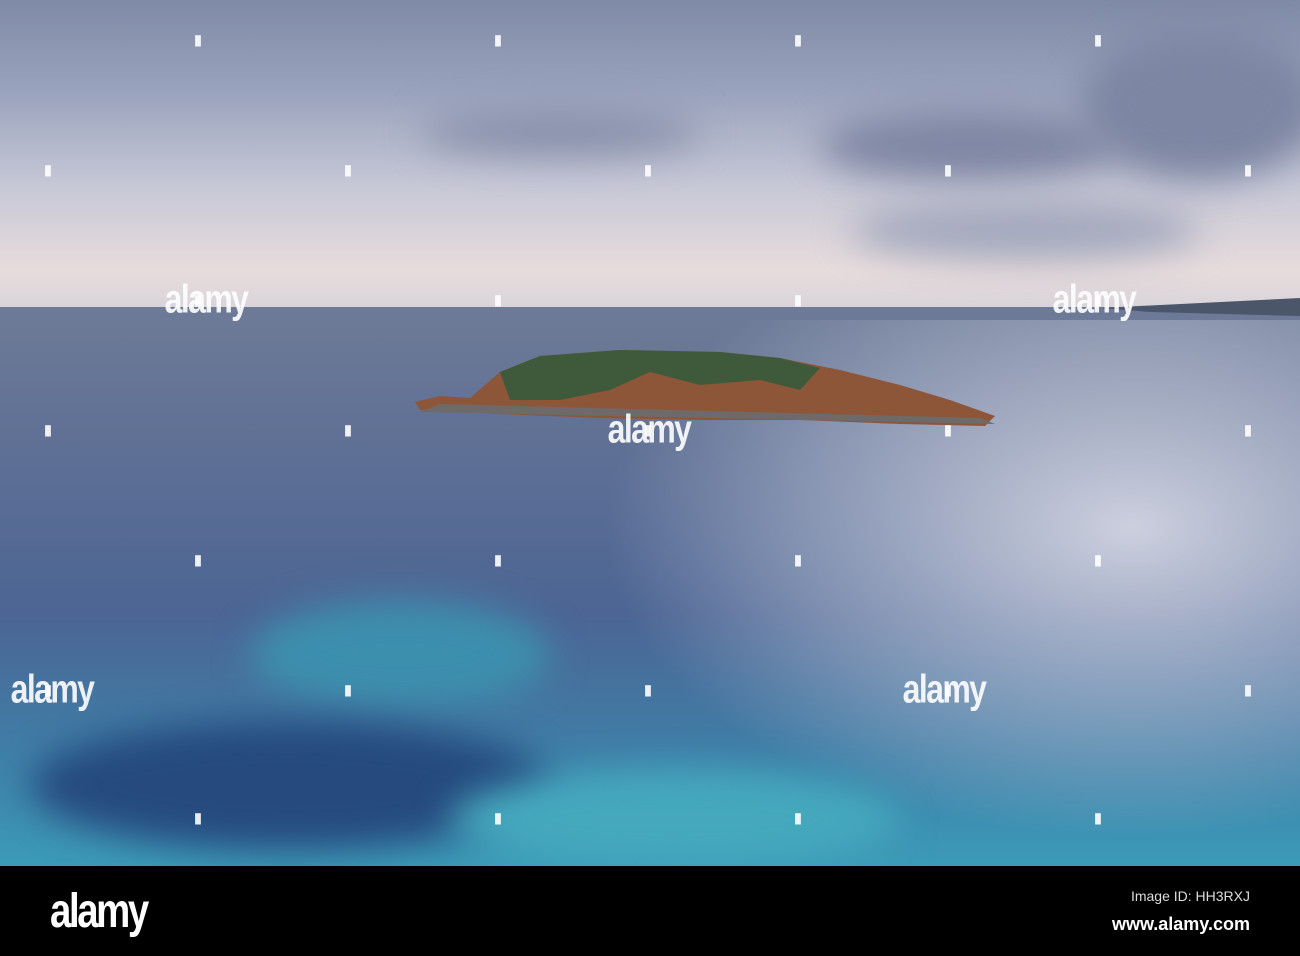 This screenshot has width=1300, height=956. What do you see at coordinates (1181, 924) in the screenshot?
I see `website-link: www.alamy.com` at bounding box center [1181, 924].